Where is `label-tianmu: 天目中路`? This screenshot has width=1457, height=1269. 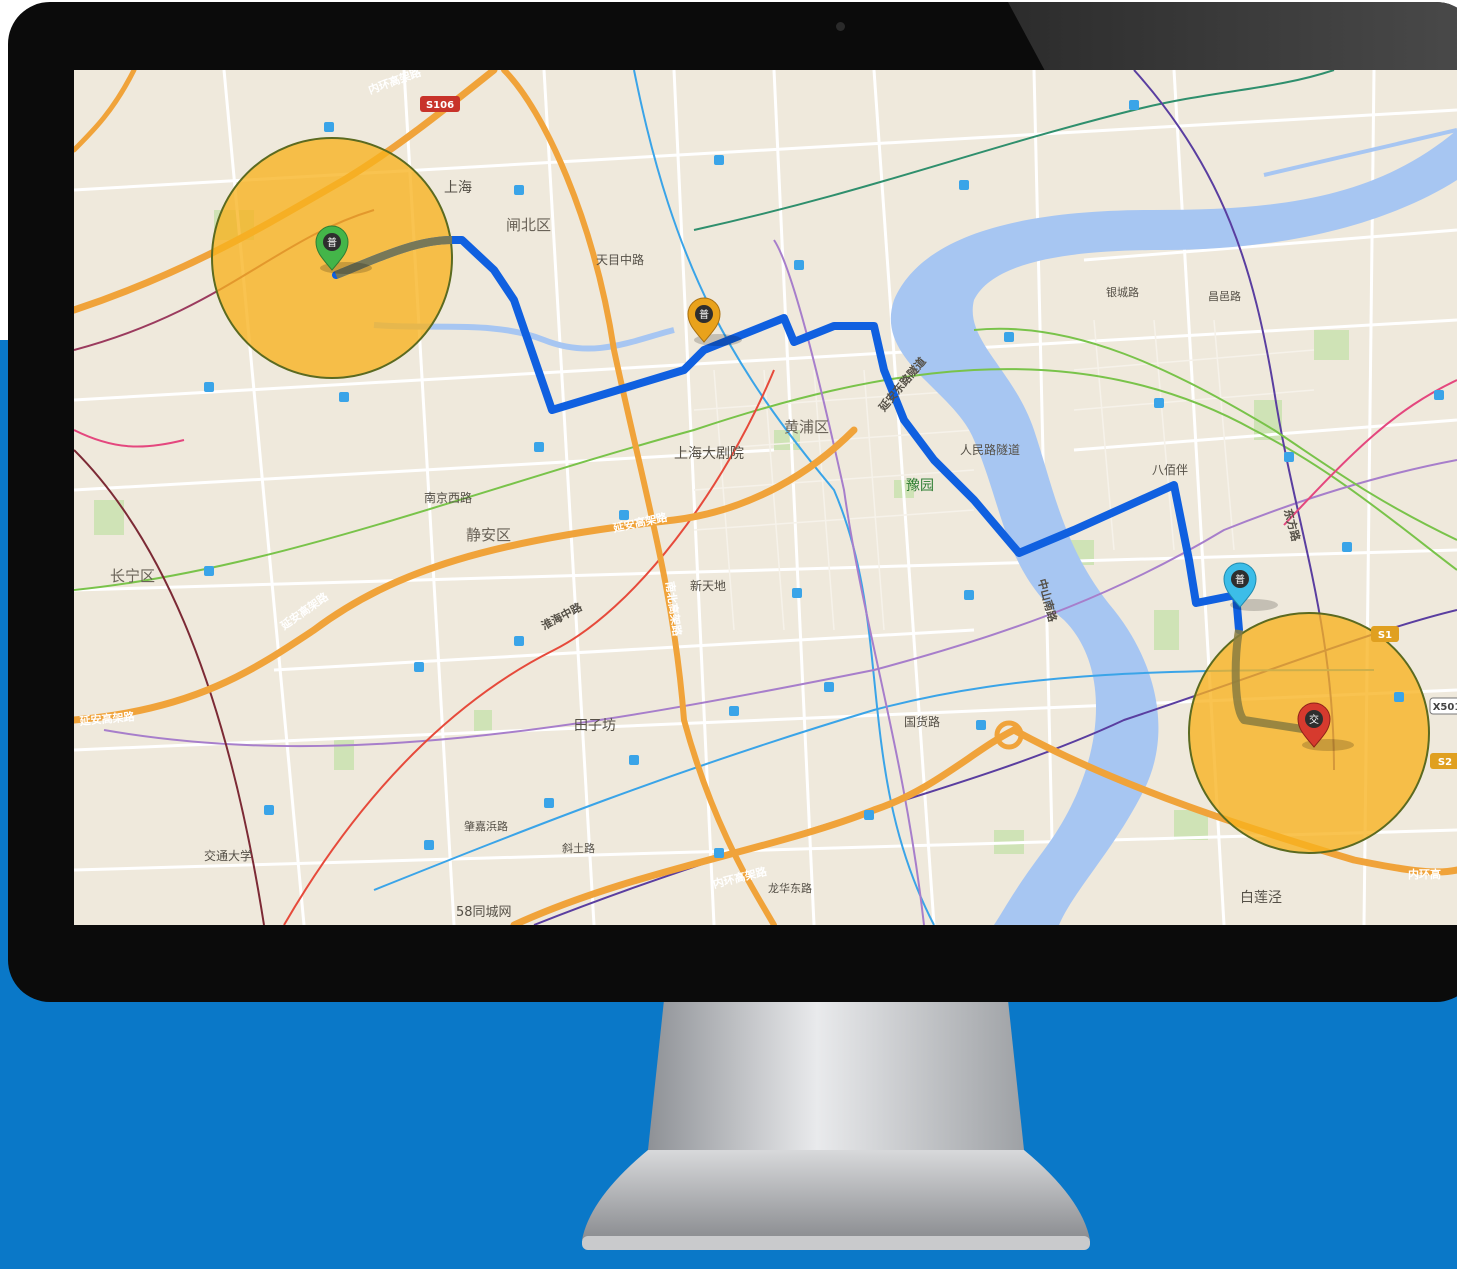 label-tianmu: 天目中路 is located at coordinates (620, 259).